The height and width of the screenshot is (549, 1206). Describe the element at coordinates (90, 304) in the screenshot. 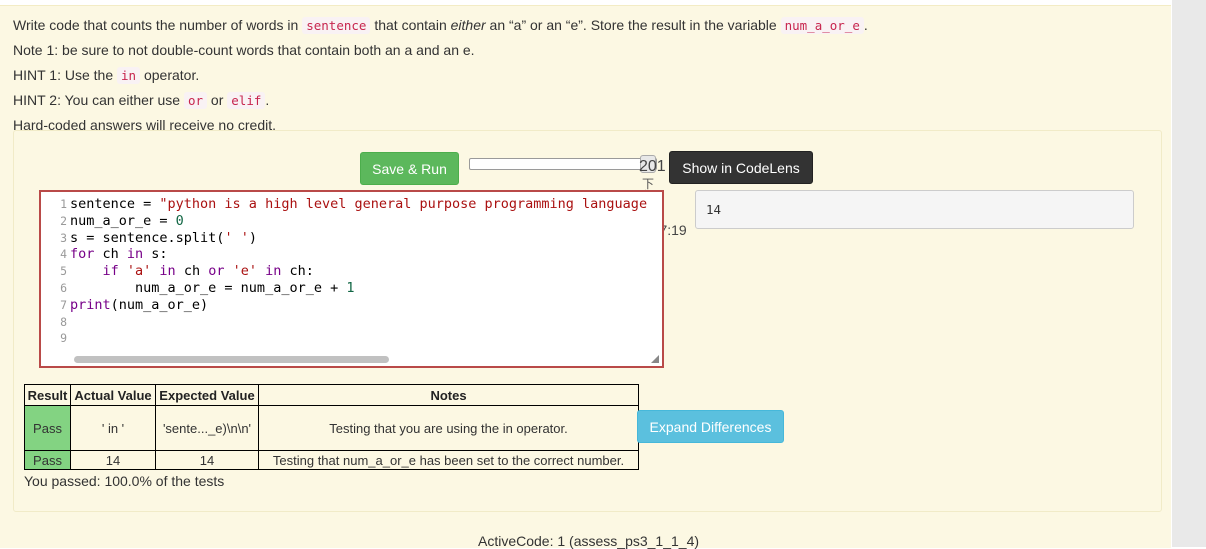

I see `code-keyword: print` at that location.